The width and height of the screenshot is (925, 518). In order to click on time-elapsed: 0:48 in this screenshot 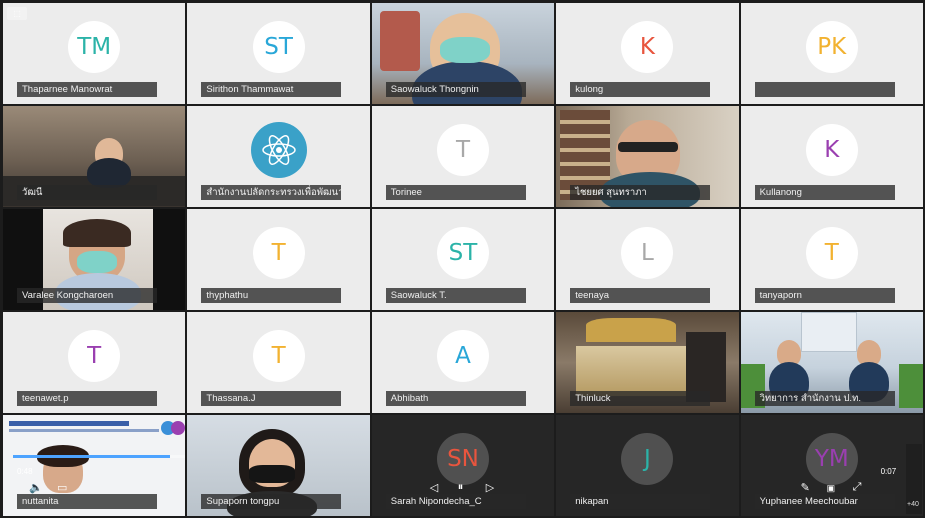, I will do `click(25, 471)`.